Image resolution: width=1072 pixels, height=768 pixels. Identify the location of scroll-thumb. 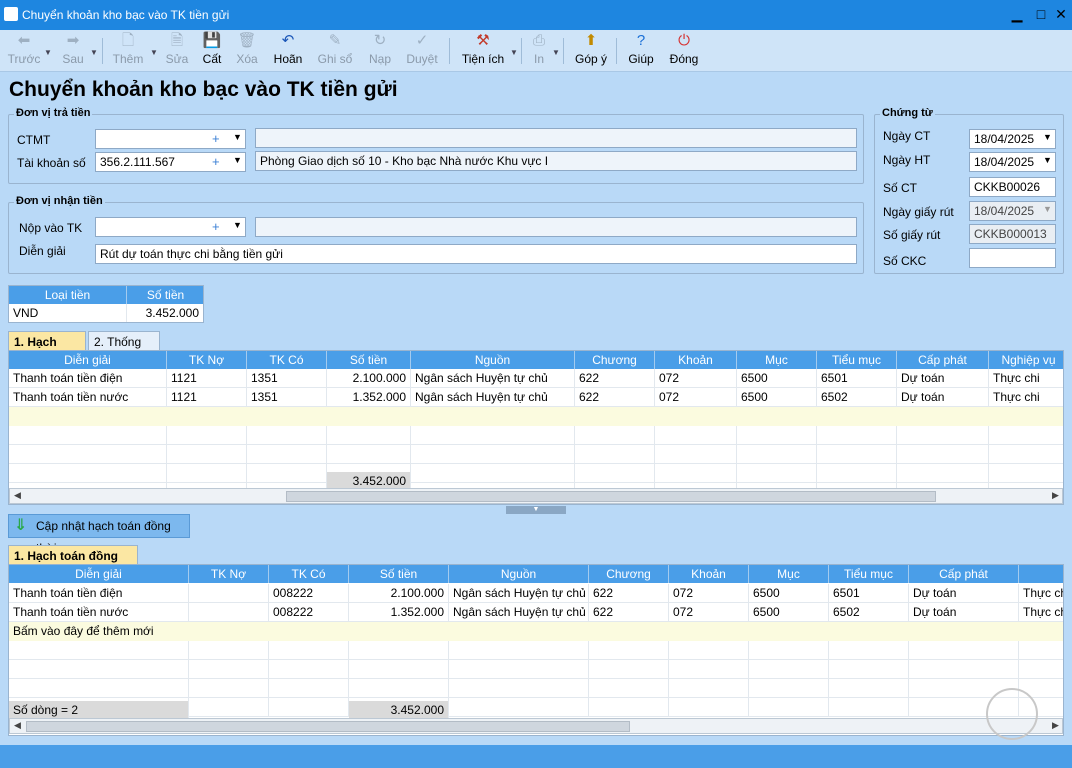
(328, 726).